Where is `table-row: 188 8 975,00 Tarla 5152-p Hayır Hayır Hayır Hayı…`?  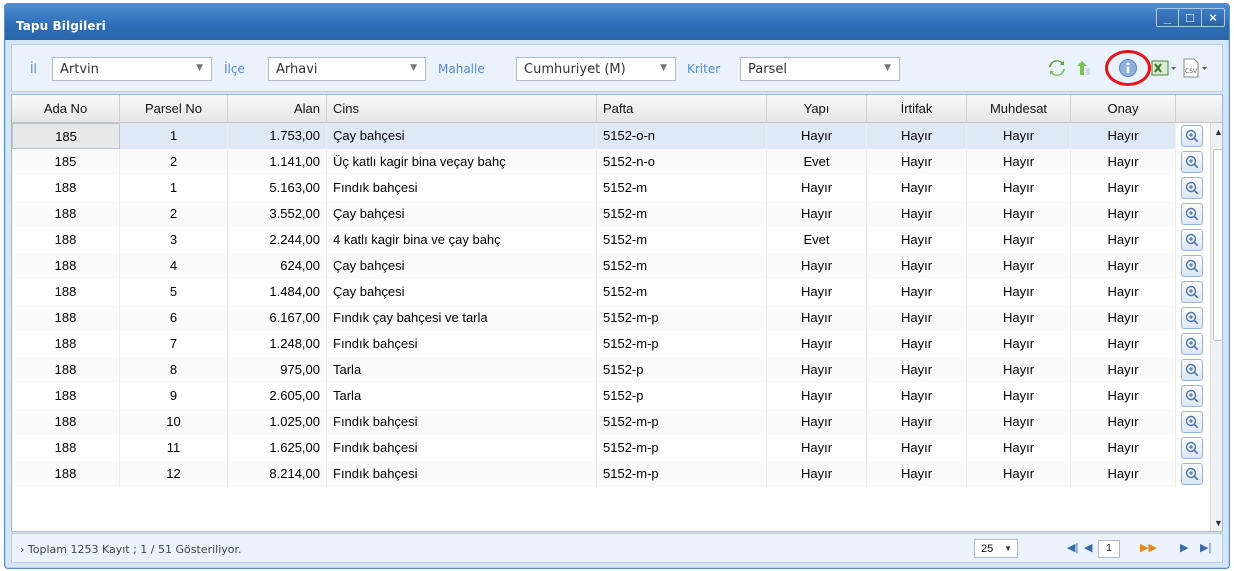 table-row: 188 8 975,00 Tarla 5152-p Hayır Hayır Hayır Hayı… is located at coordinates (607, 370).